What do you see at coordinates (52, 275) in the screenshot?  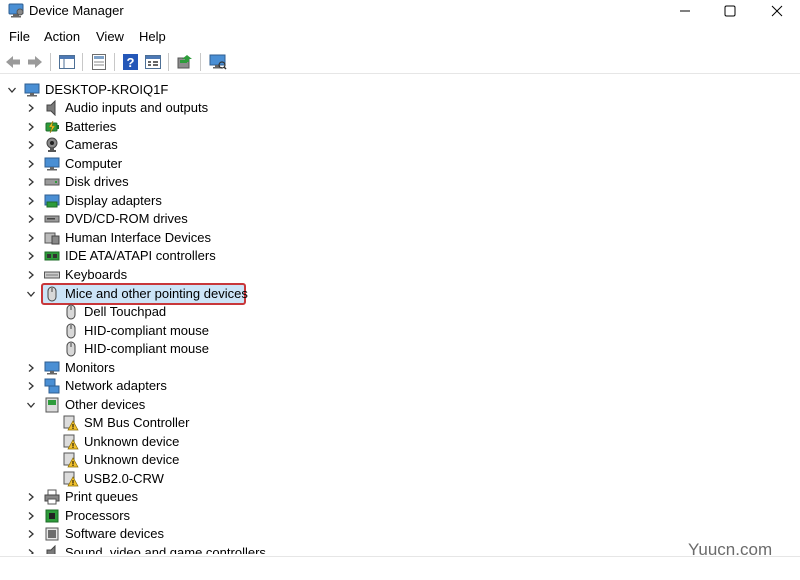 I see `keyboard-icon` at bounding box center [52, 275].